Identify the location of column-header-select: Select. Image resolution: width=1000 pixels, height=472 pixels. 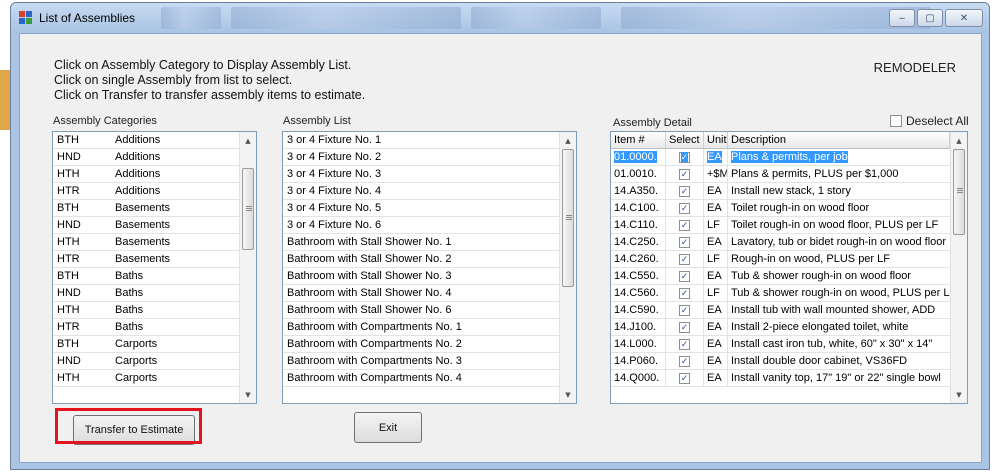
(685, 140).